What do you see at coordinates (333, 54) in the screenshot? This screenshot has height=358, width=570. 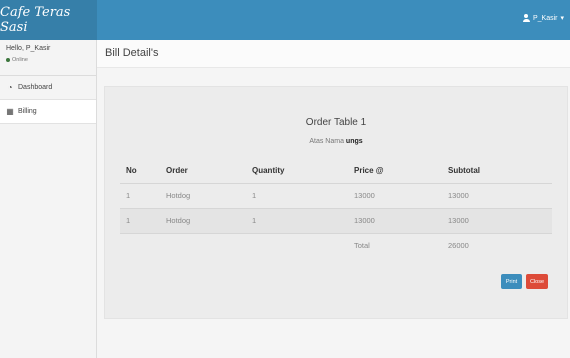 I see `content-header: Bill Detail's` at bounding box center [333, 54].